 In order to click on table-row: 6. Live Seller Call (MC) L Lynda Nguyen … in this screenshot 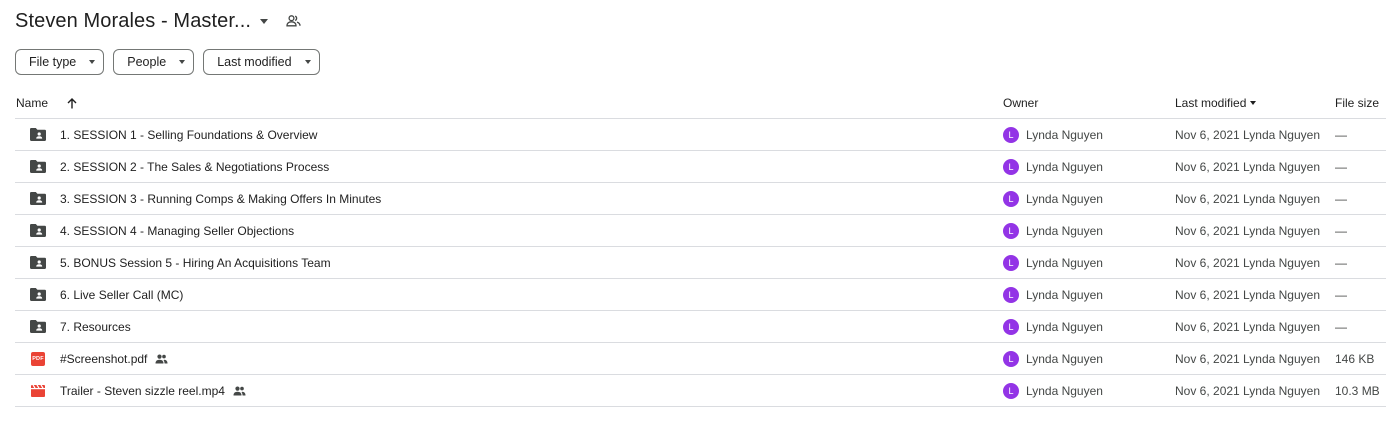, I will do `click(700, 295)`.